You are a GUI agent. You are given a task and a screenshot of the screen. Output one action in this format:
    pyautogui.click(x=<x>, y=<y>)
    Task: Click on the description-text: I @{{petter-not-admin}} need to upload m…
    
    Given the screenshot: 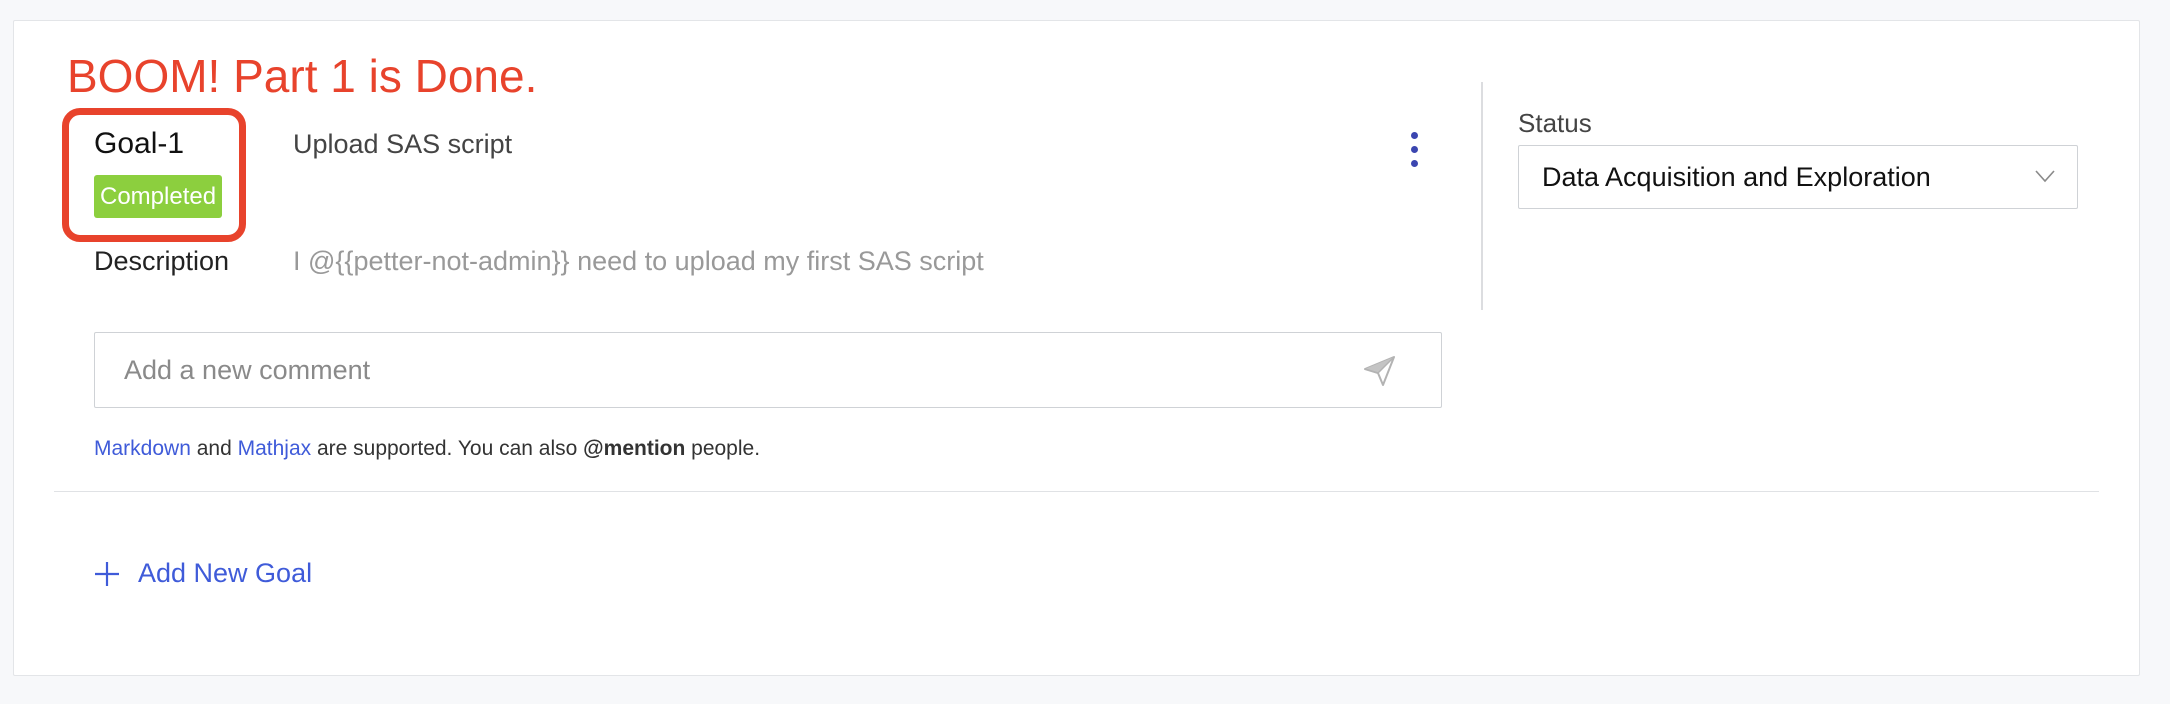 What is the action you would take?
    pyautogui.click(x=638, y=261)
    